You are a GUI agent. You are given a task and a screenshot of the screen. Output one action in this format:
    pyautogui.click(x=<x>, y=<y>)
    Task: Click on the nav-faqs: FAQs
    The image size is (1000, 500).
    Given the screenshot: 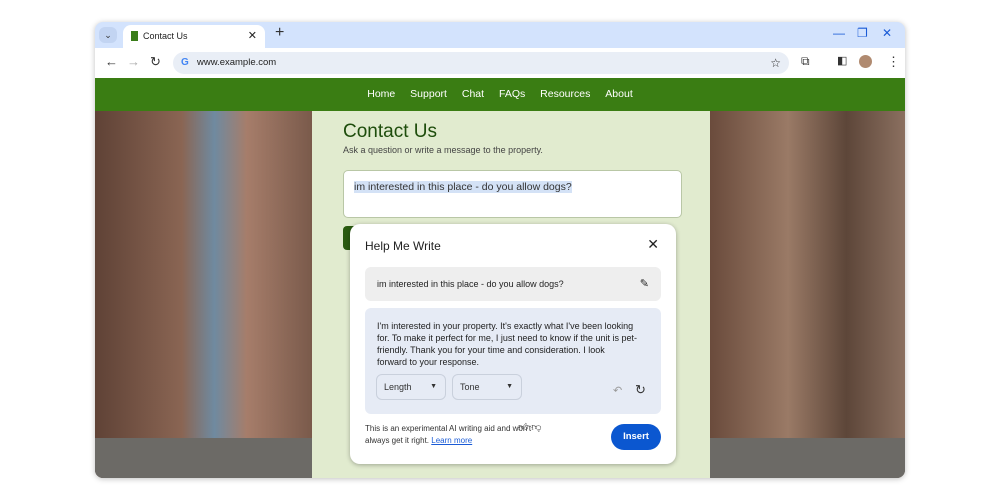 What is the action you would take?
    pyautogui.click(x=512, y=94)
    